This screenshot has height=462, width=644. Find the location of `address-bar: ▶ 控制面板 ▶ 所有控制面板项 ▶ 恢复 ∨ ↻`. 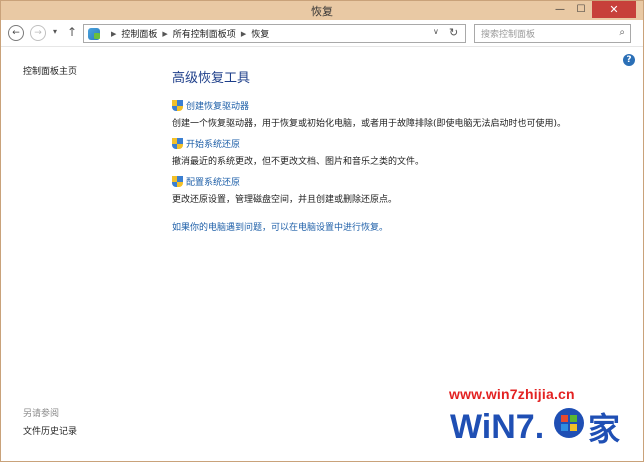

address-bar: ▶ 控制面板 ▶ 所有控制面板项 ▶ 恢复 ∨ ↻ is located at coordinates (274, 33).